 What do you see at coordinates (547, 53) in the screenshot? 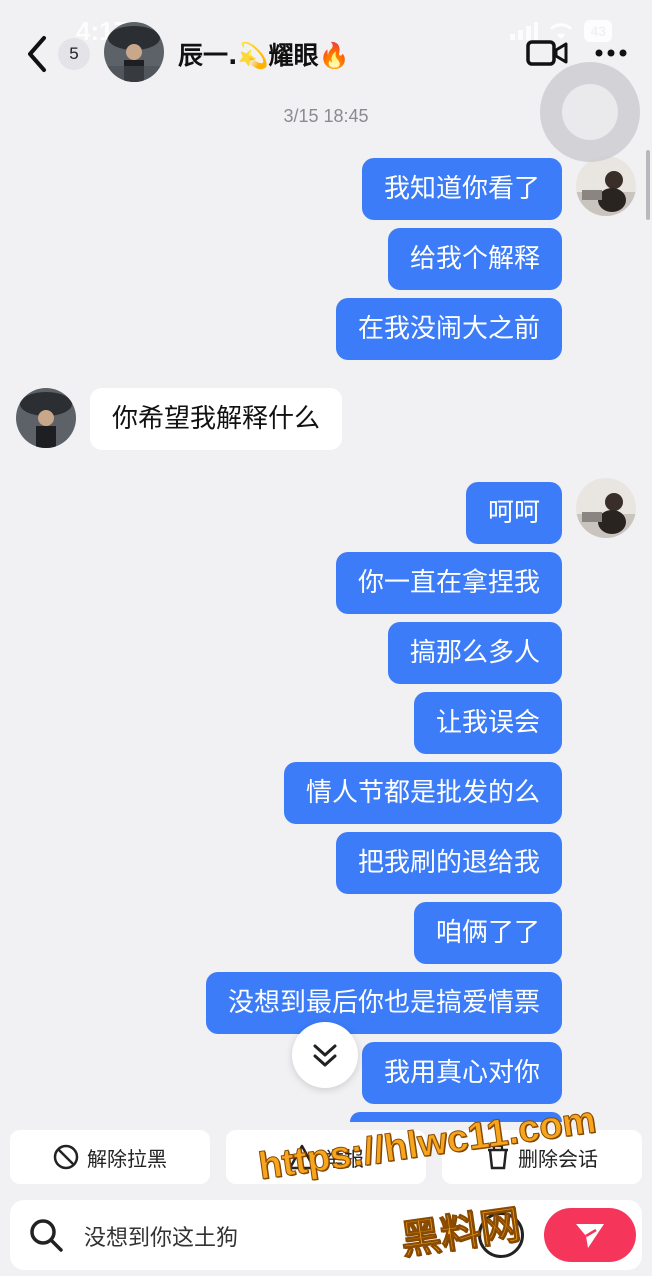
I see `video-call-icon` at bounding box center [547, 53].